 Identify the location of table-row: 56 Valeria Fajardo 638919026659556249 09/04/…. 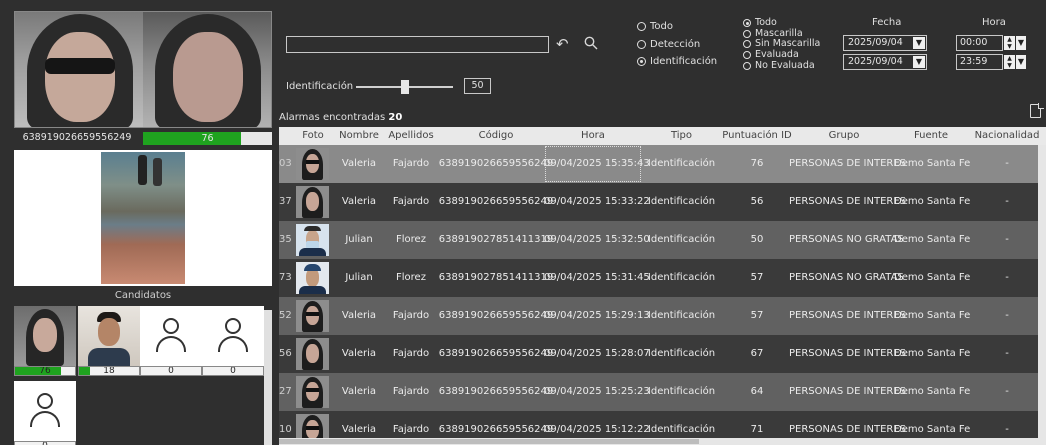
(658, 354).